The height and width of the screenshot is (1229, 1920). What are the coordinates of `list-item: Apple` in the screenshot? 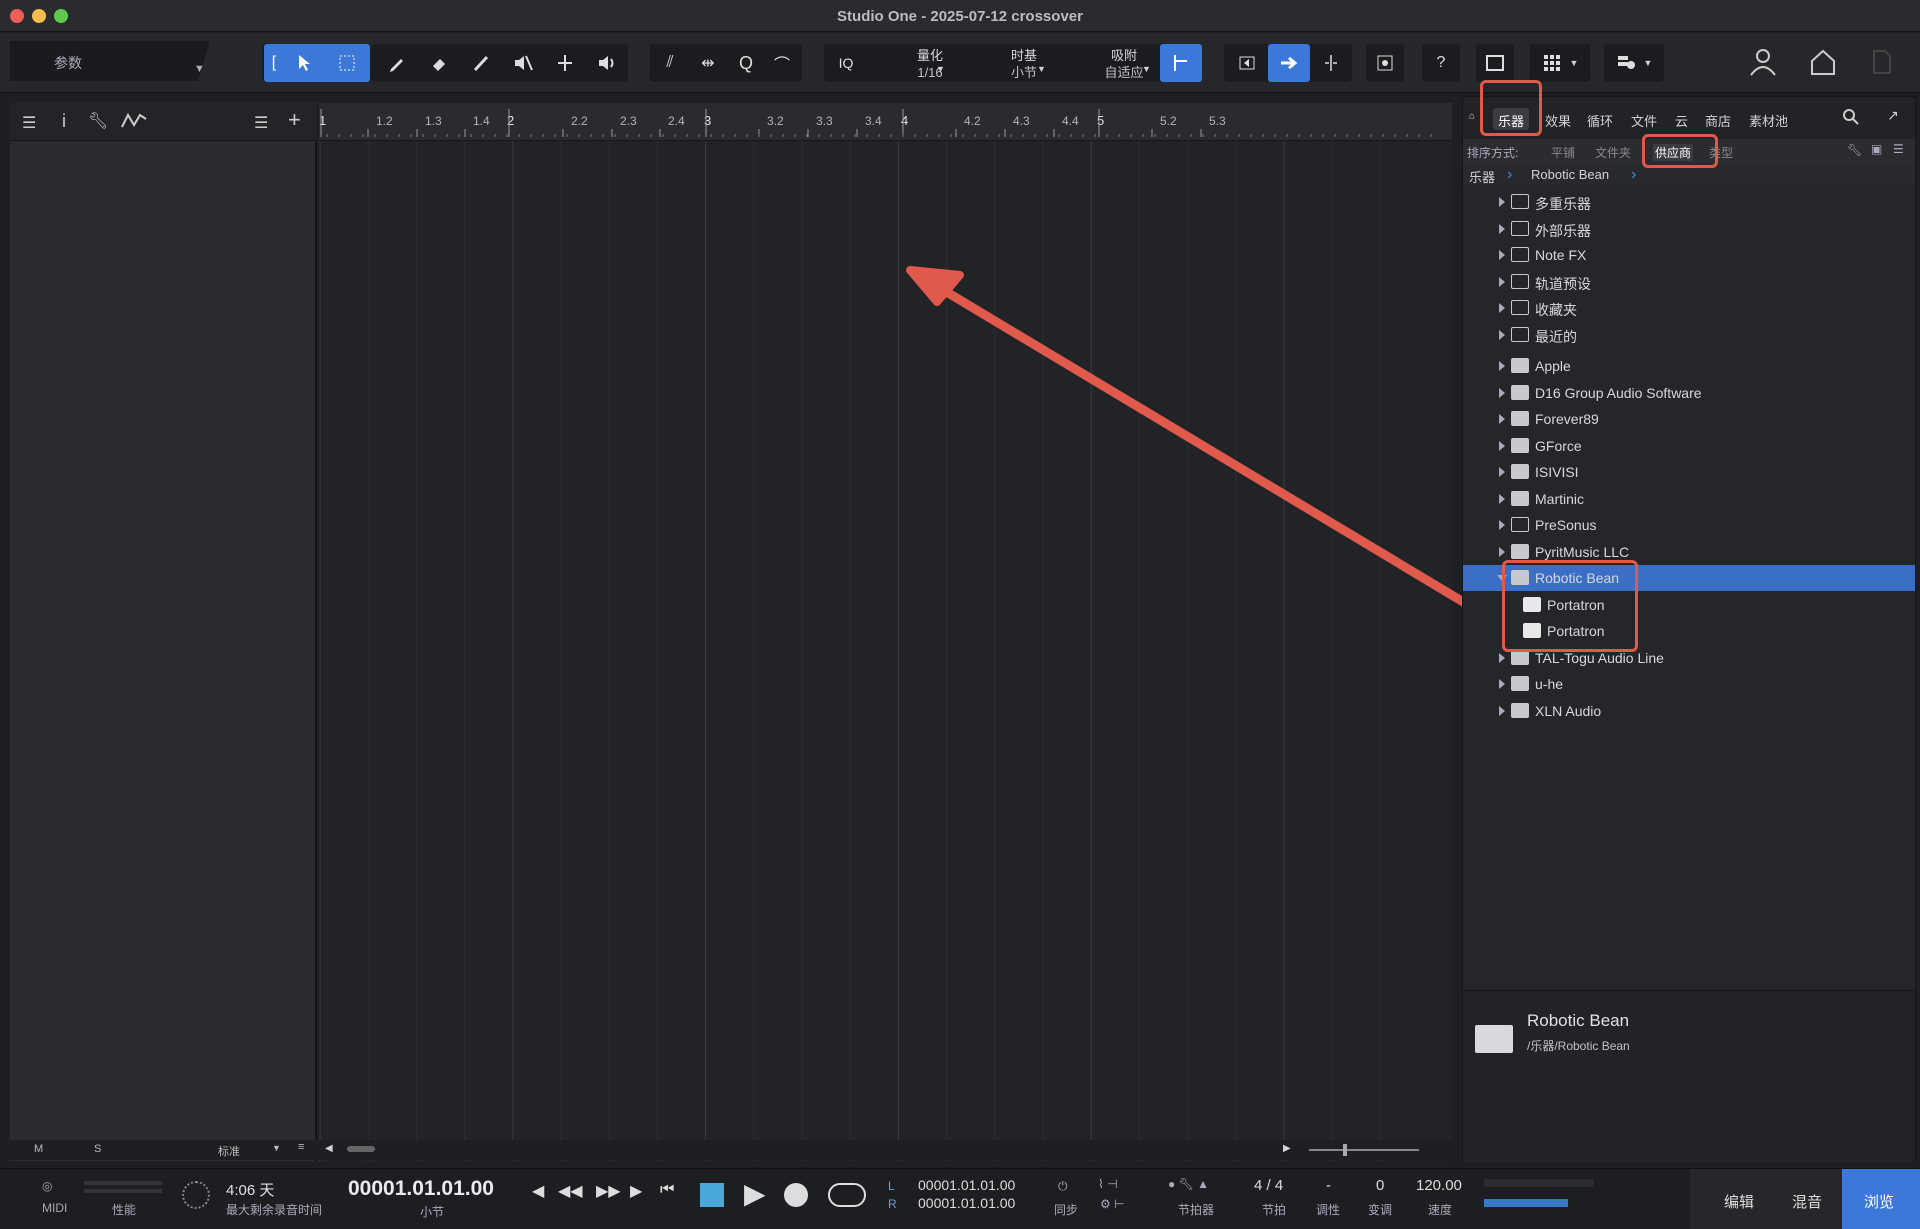 It's located at (1689, 366).